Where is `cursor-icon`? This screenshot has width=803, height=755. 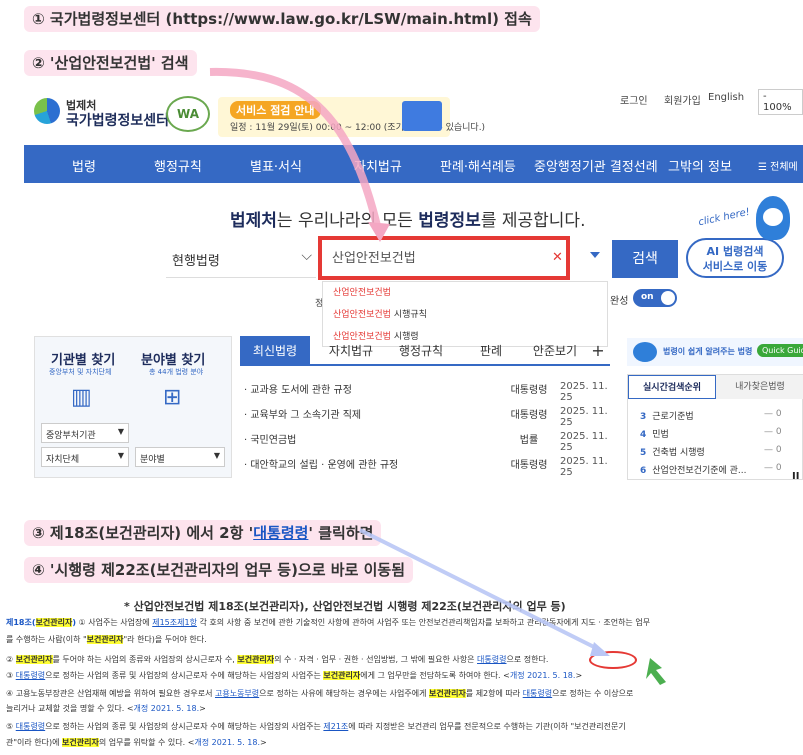
cursor-icon is located at coordinates (656, 671).